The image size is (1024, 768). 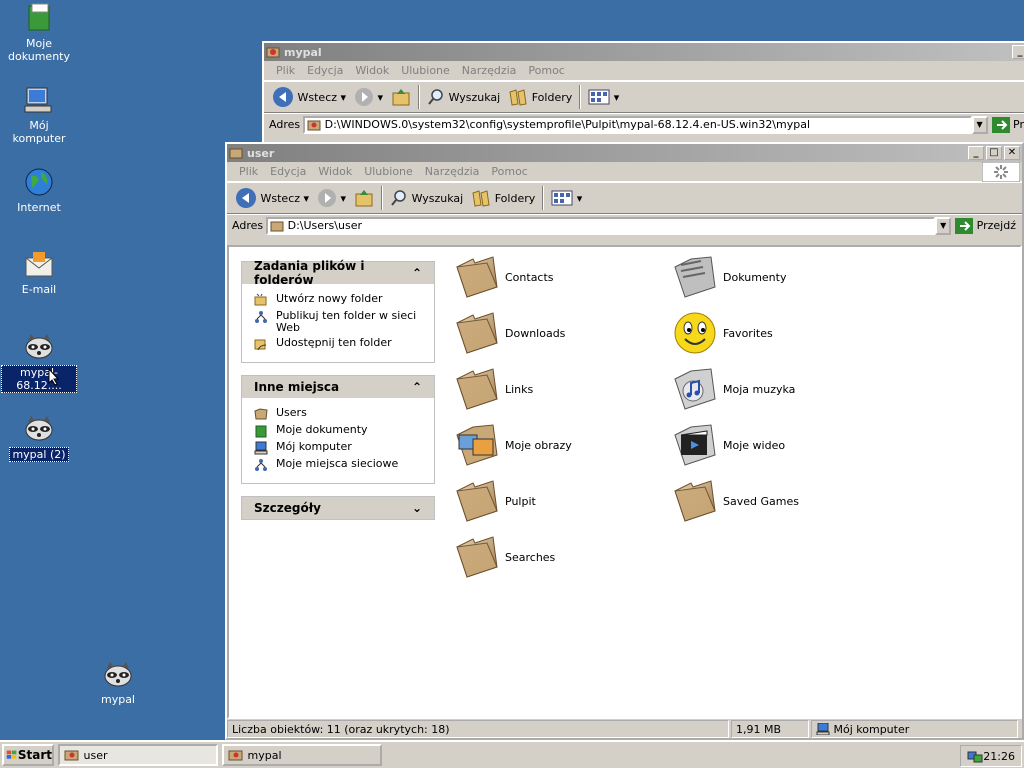 I want to click on task-new-folder: Utwórz nowy folder, so click(x=339, y=300).